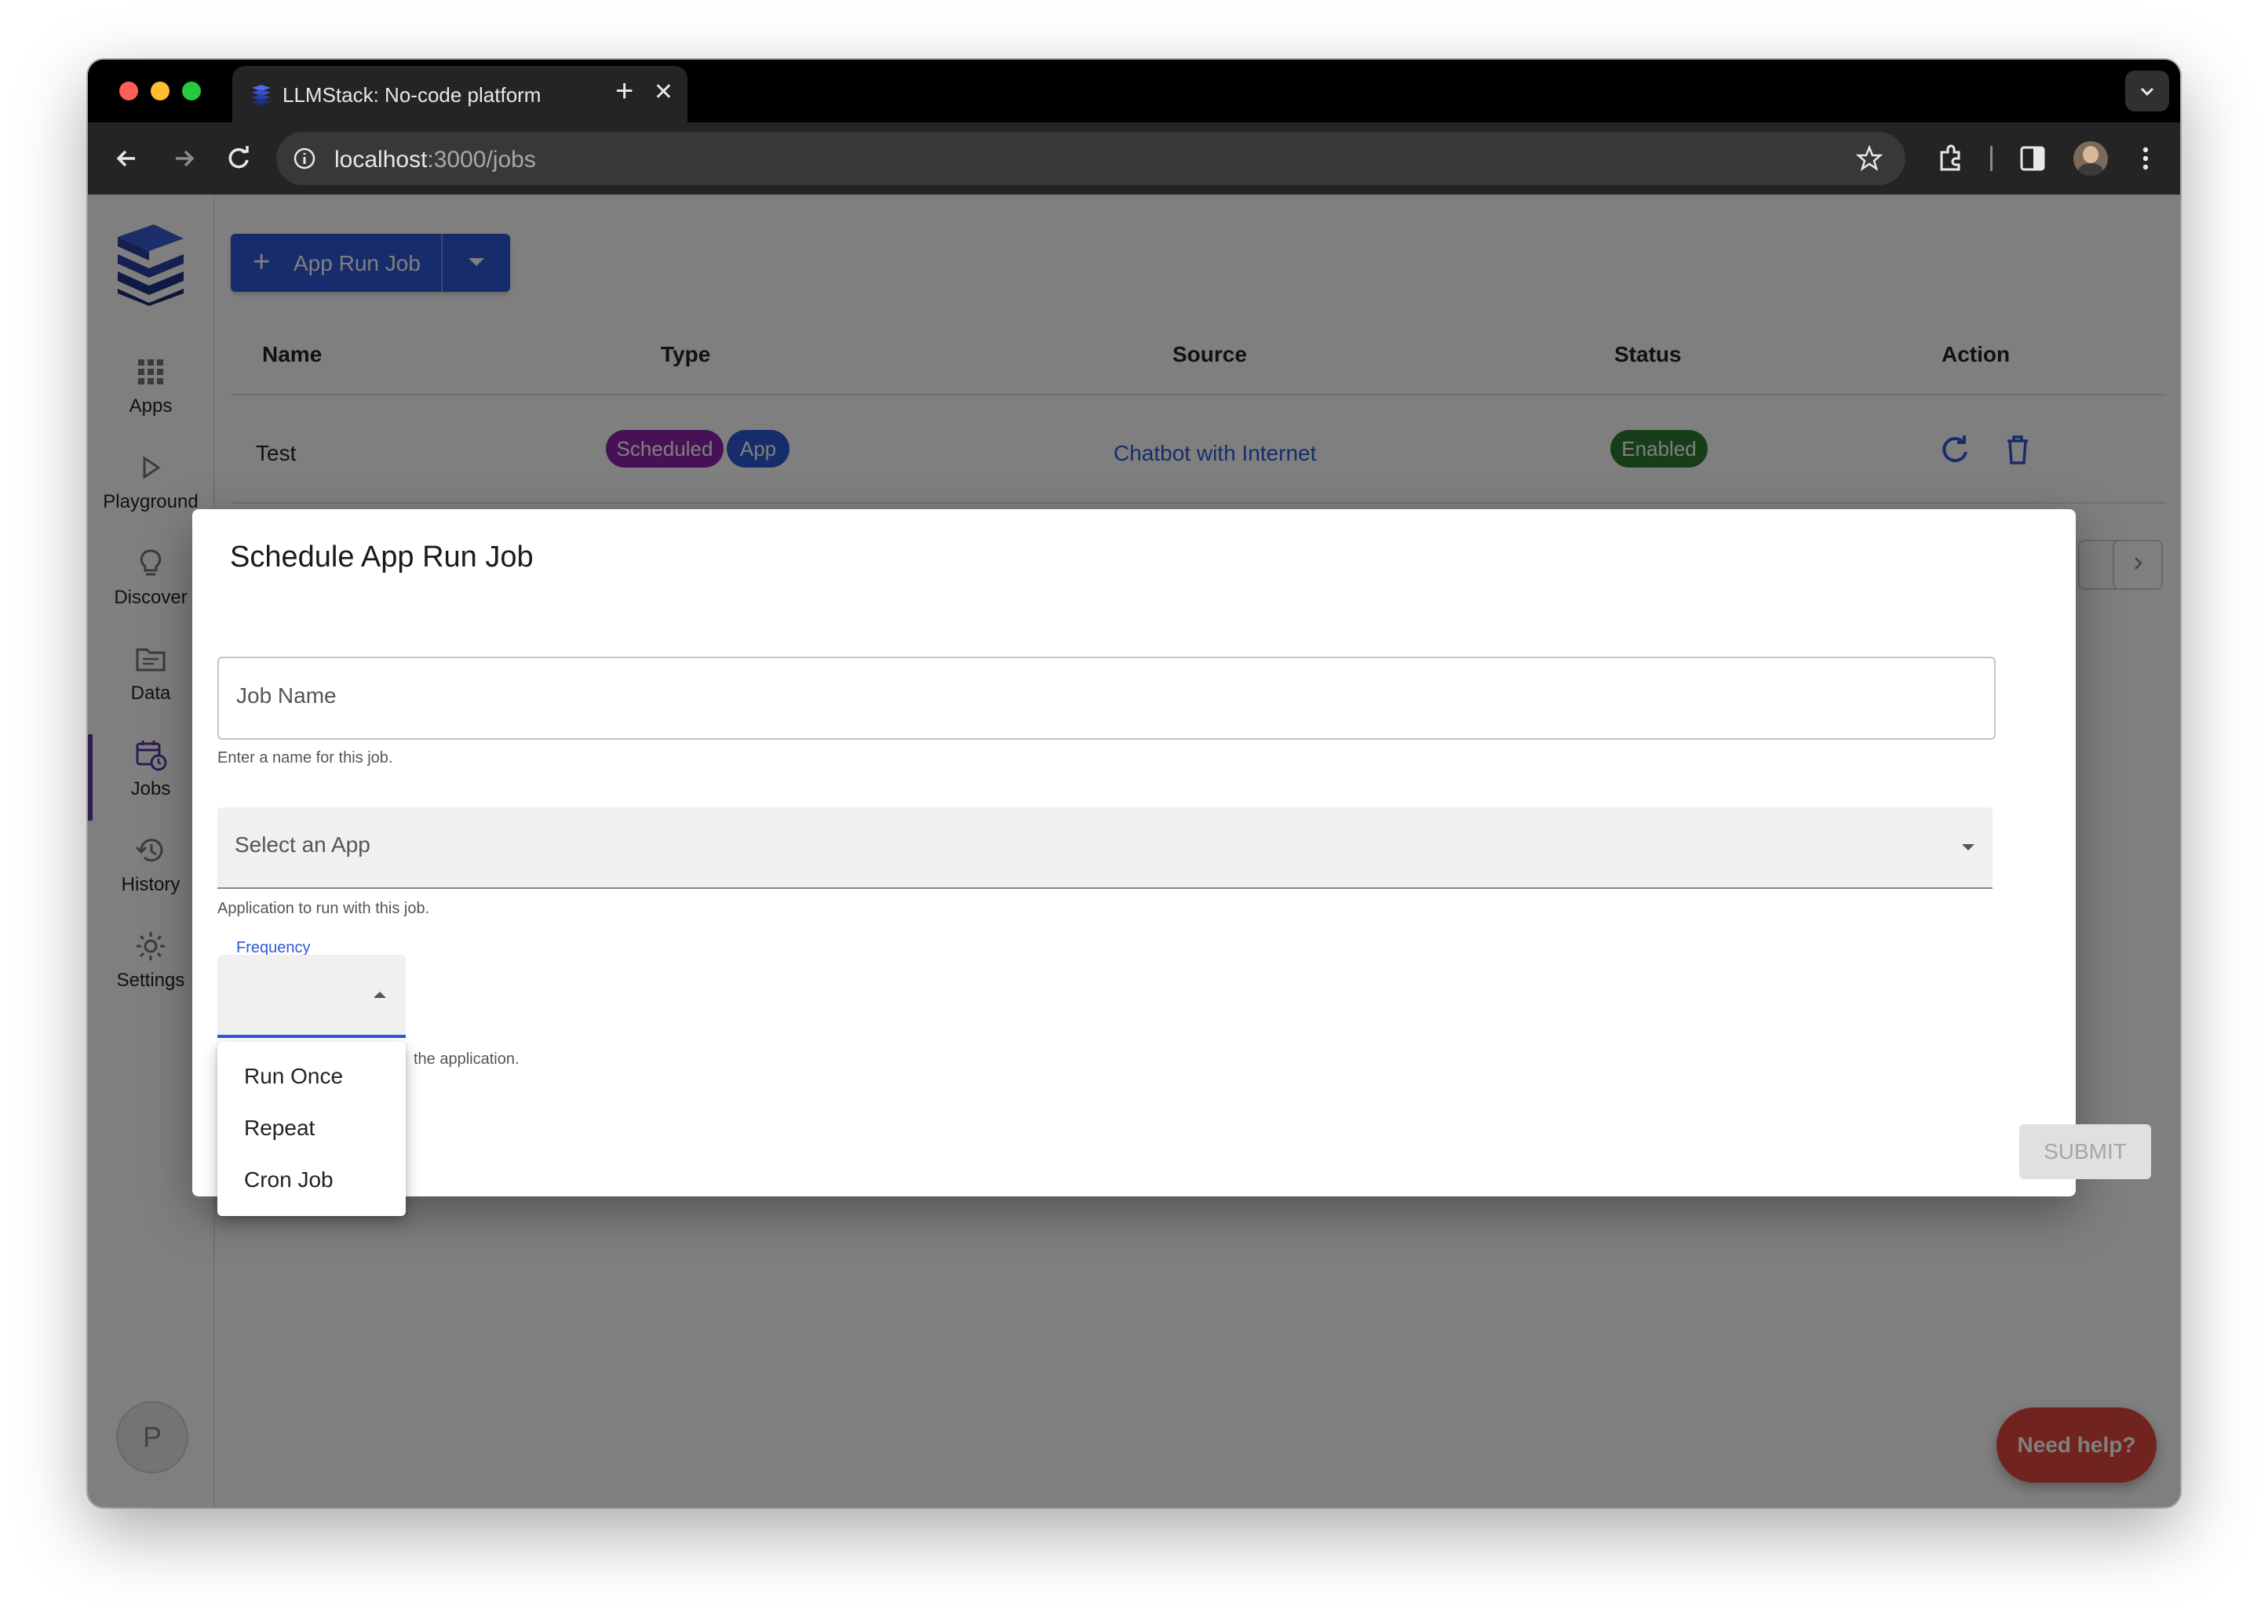 Image resolution: width=2268 pixels, height=1624 pixels. What do you see at coordinates (127, 159) in the screenshot?
I see `back-arrow-icon` at bounding box center [127, 159].